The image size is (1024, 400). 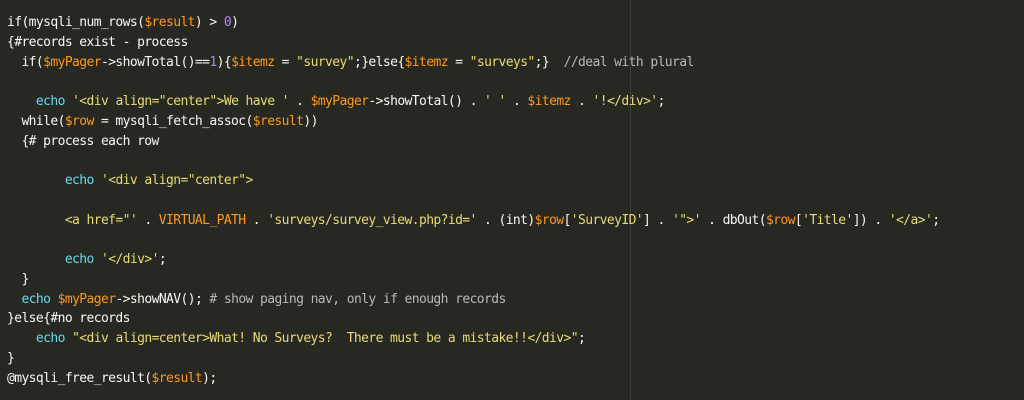 I want to click on comment-token: //deal with plural, so click(x=629, y=62).